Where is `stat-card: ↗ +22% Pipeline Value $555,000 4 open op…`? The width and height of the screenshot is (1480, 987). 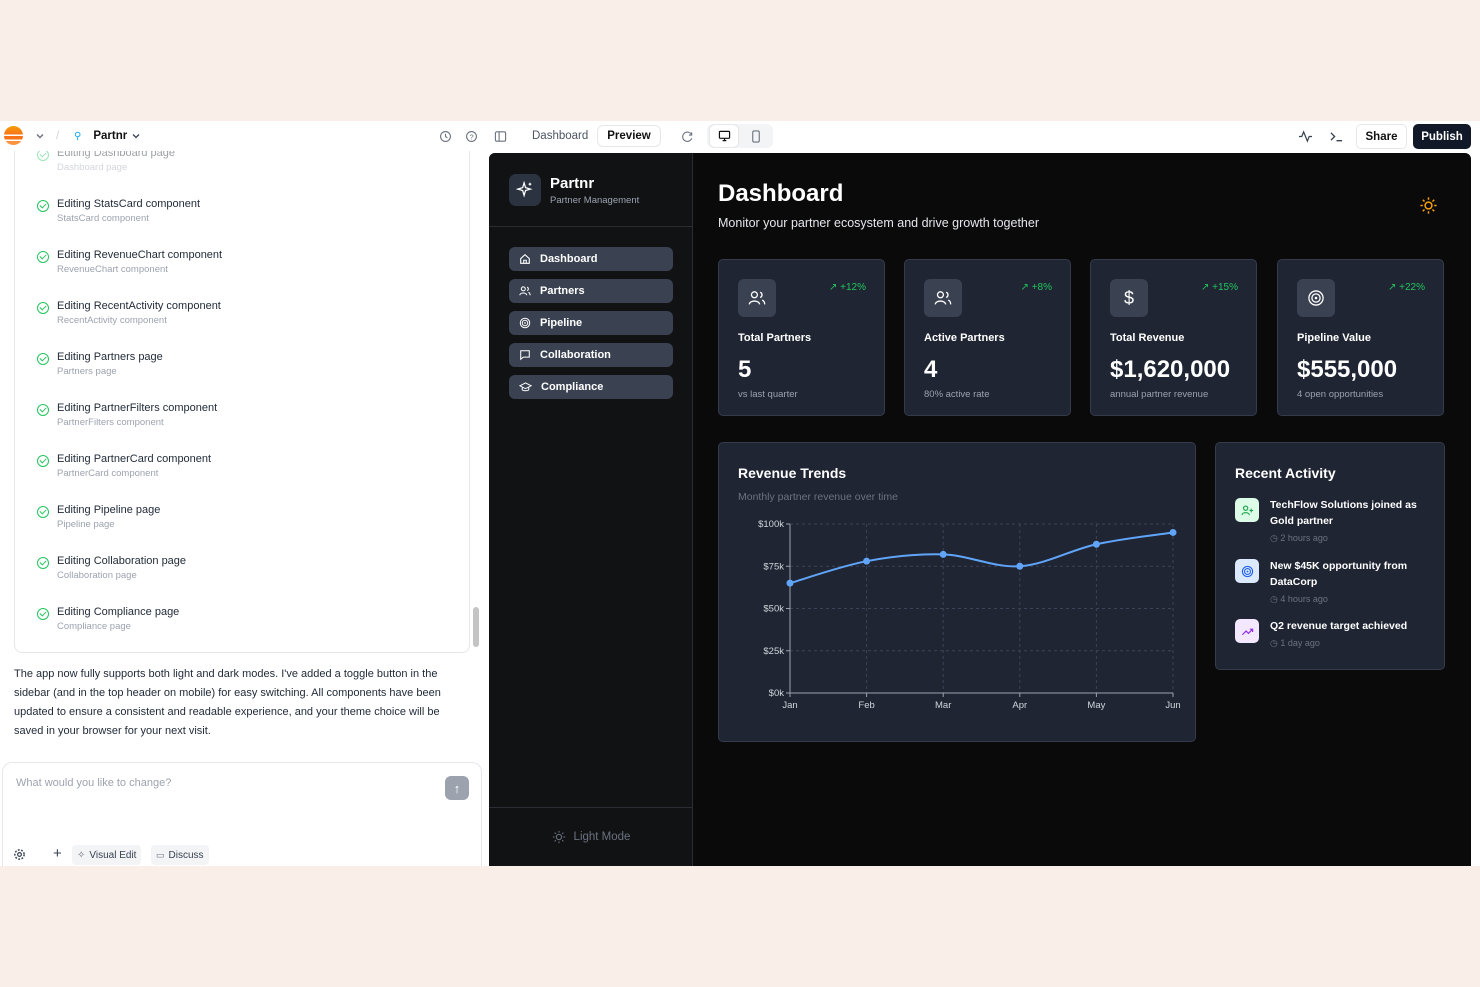 stat-card: ↗ +22% Pipeline Value $555,000 4 open op… is located at coordinates (1360, 337).